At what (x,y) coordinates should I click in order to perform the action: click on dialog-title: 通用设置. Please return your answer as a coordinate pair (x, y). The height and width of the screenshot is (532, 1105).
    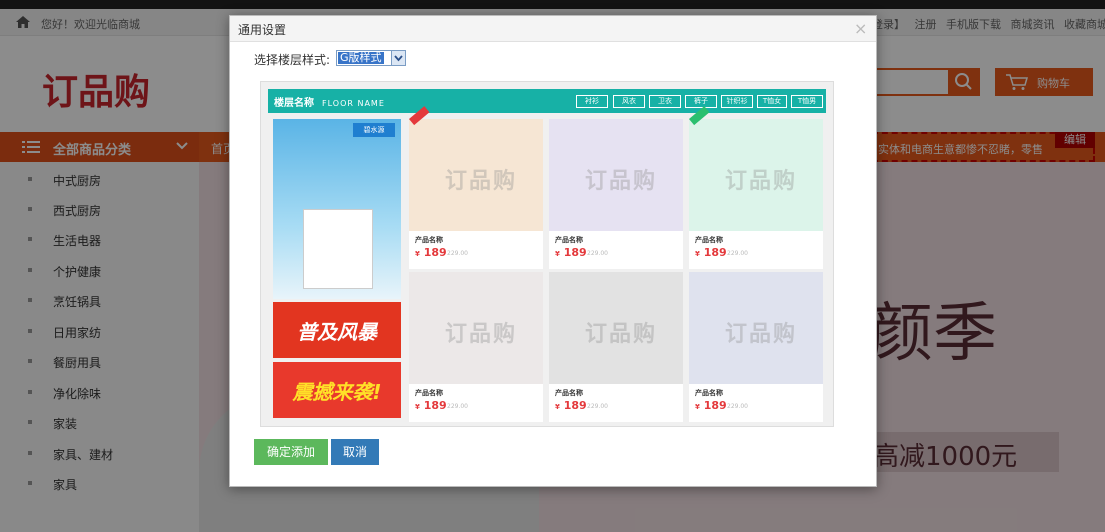
    Looking at the image, I should click on (262, 30).